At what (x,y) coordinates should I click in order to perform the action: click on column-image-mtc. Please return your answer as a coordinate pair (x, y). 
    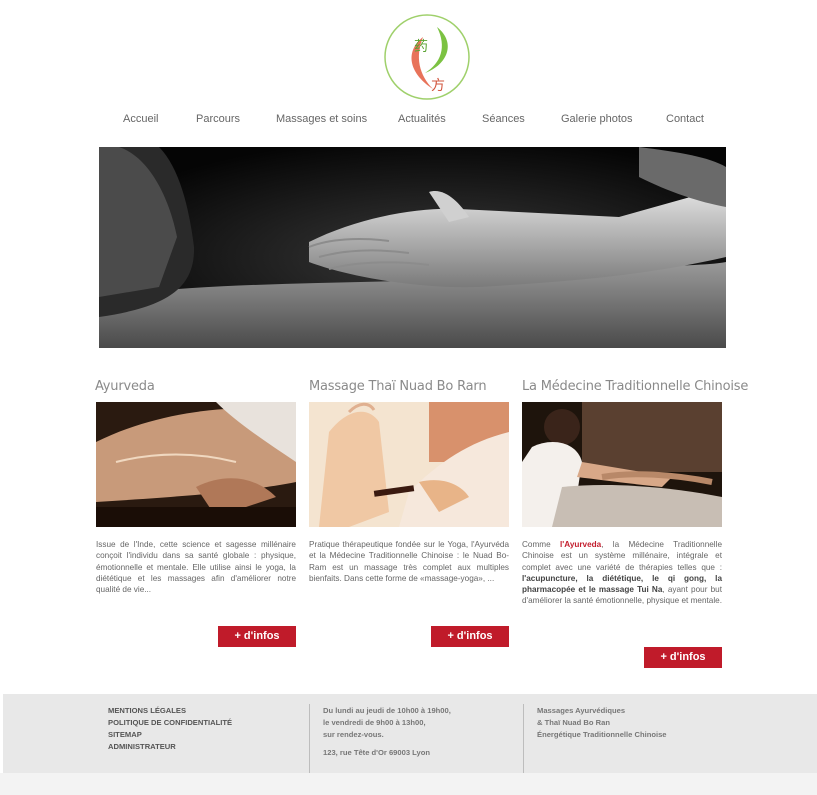
    Looking at the image, I should click on (622, 464).